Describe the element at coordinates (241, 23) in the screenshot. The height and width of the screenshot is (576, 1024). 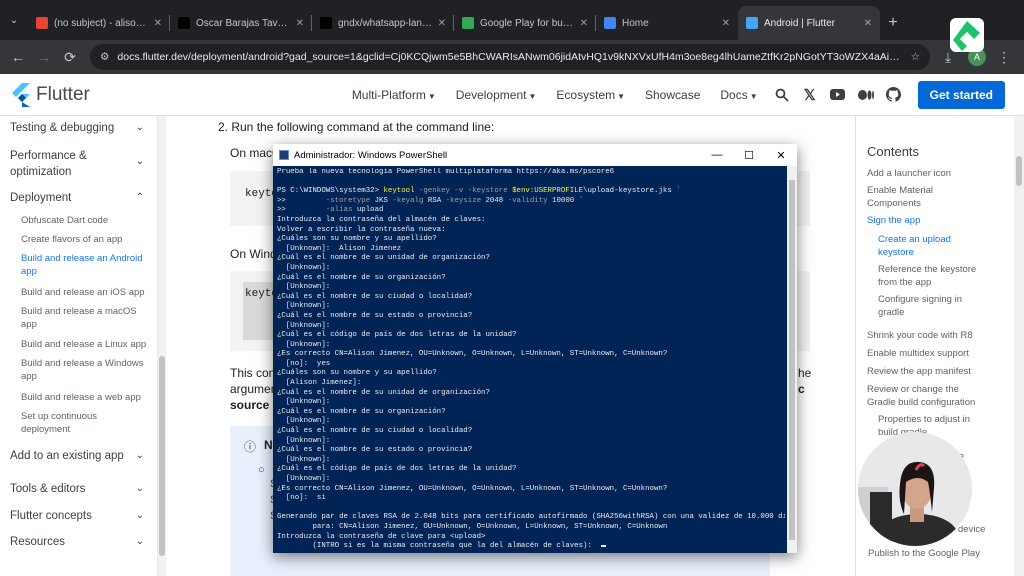
I see `browser-tab: Oscar Barajas Tavares @g ✕` at that location.